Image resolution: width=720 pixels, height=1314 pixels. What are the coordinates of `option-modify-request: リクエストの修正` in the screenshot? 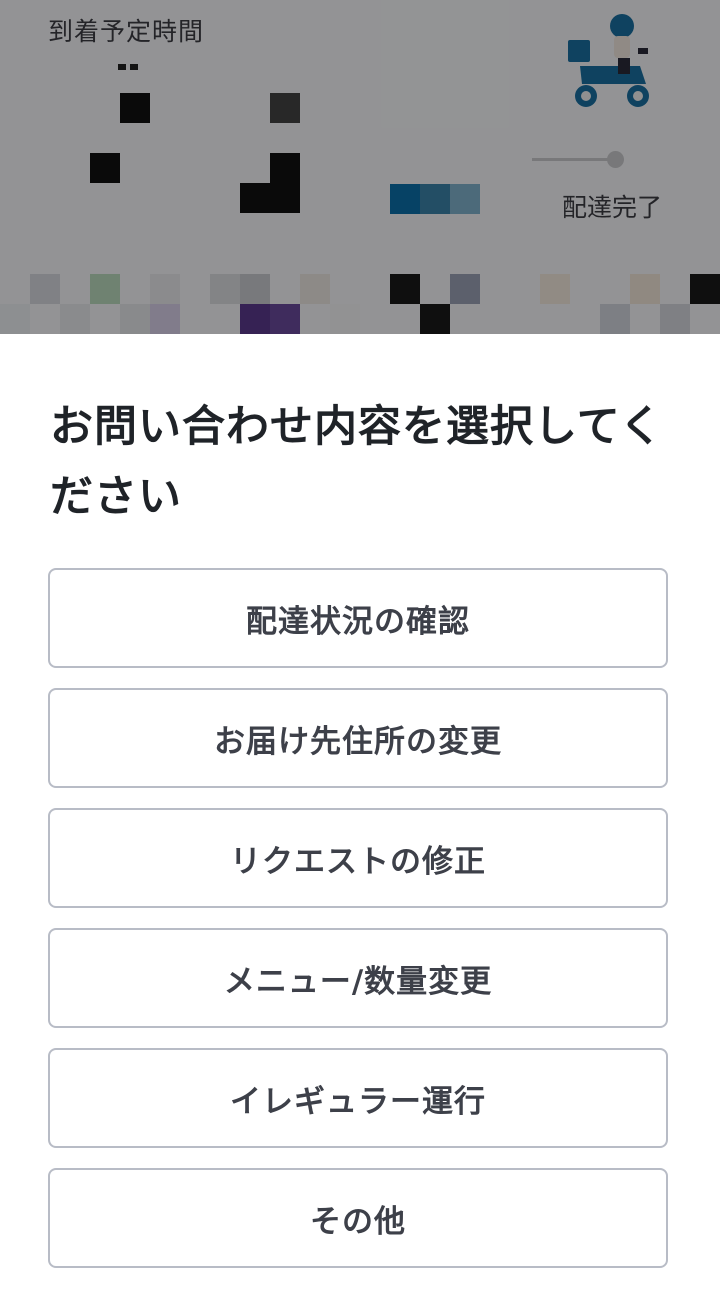 It's located at (358, 858).